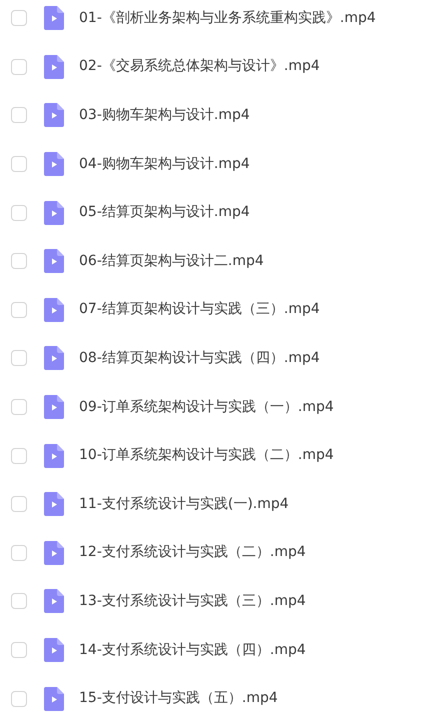 The height and width of the screenshot is (721, 435). Describe the element at coordinates (192, 650) in the screenshot. I see `file-name: 14-支付系统设计与实践（四）.mp4` at that location.